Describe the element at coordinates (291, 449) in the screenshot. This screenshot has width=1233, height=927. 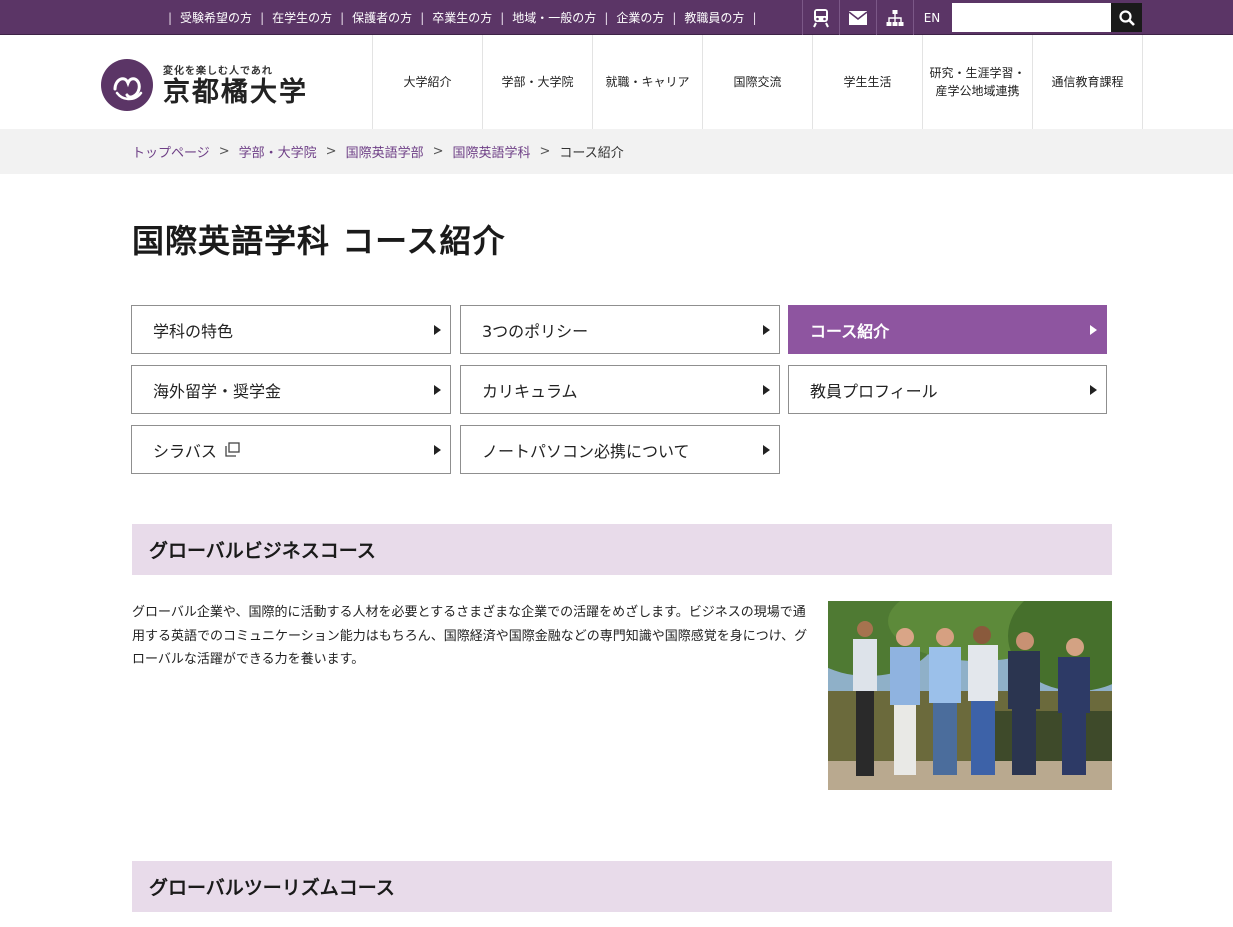
I see `subnav-syllabus: シラバス` at that location.